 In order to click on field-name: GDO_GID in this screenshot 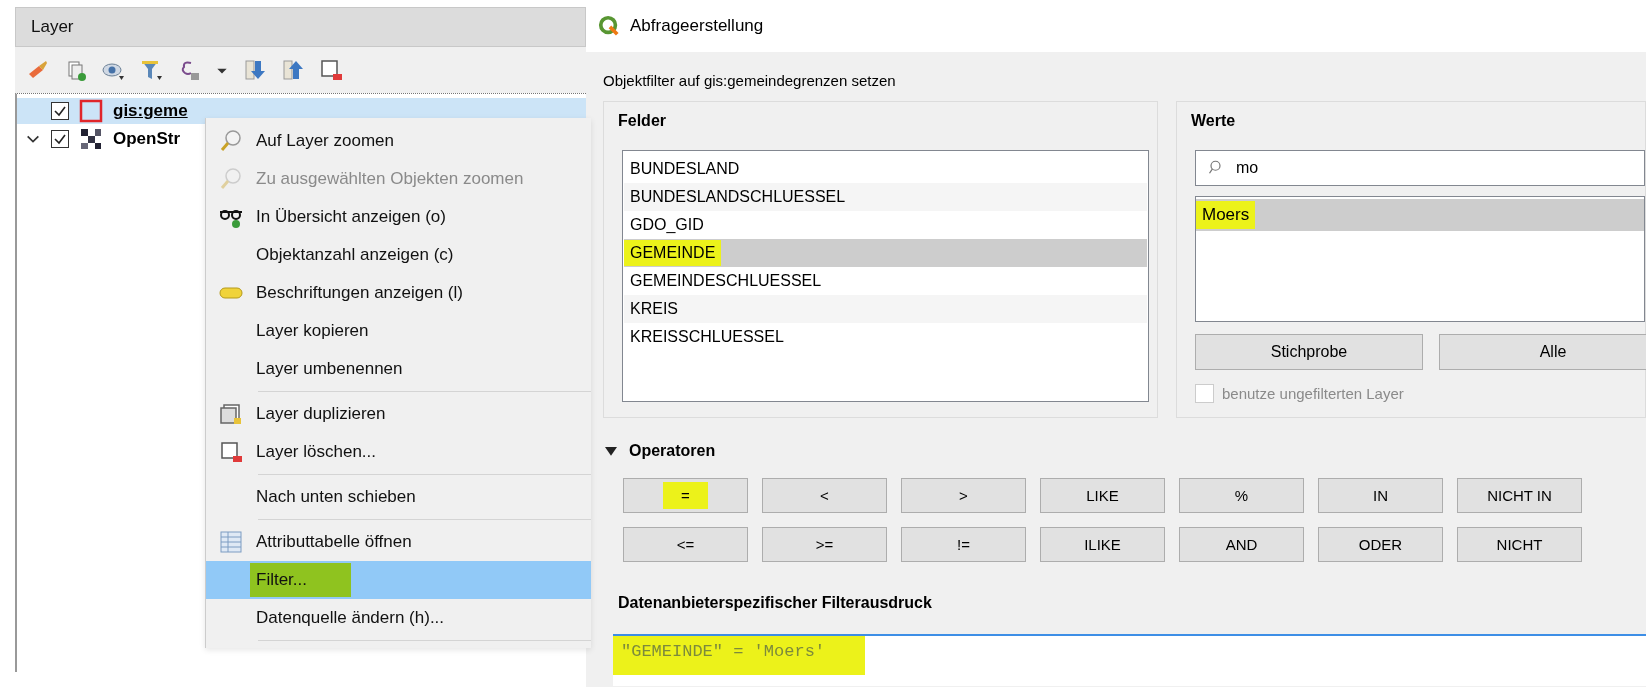, I will do `click(667, 225)`.